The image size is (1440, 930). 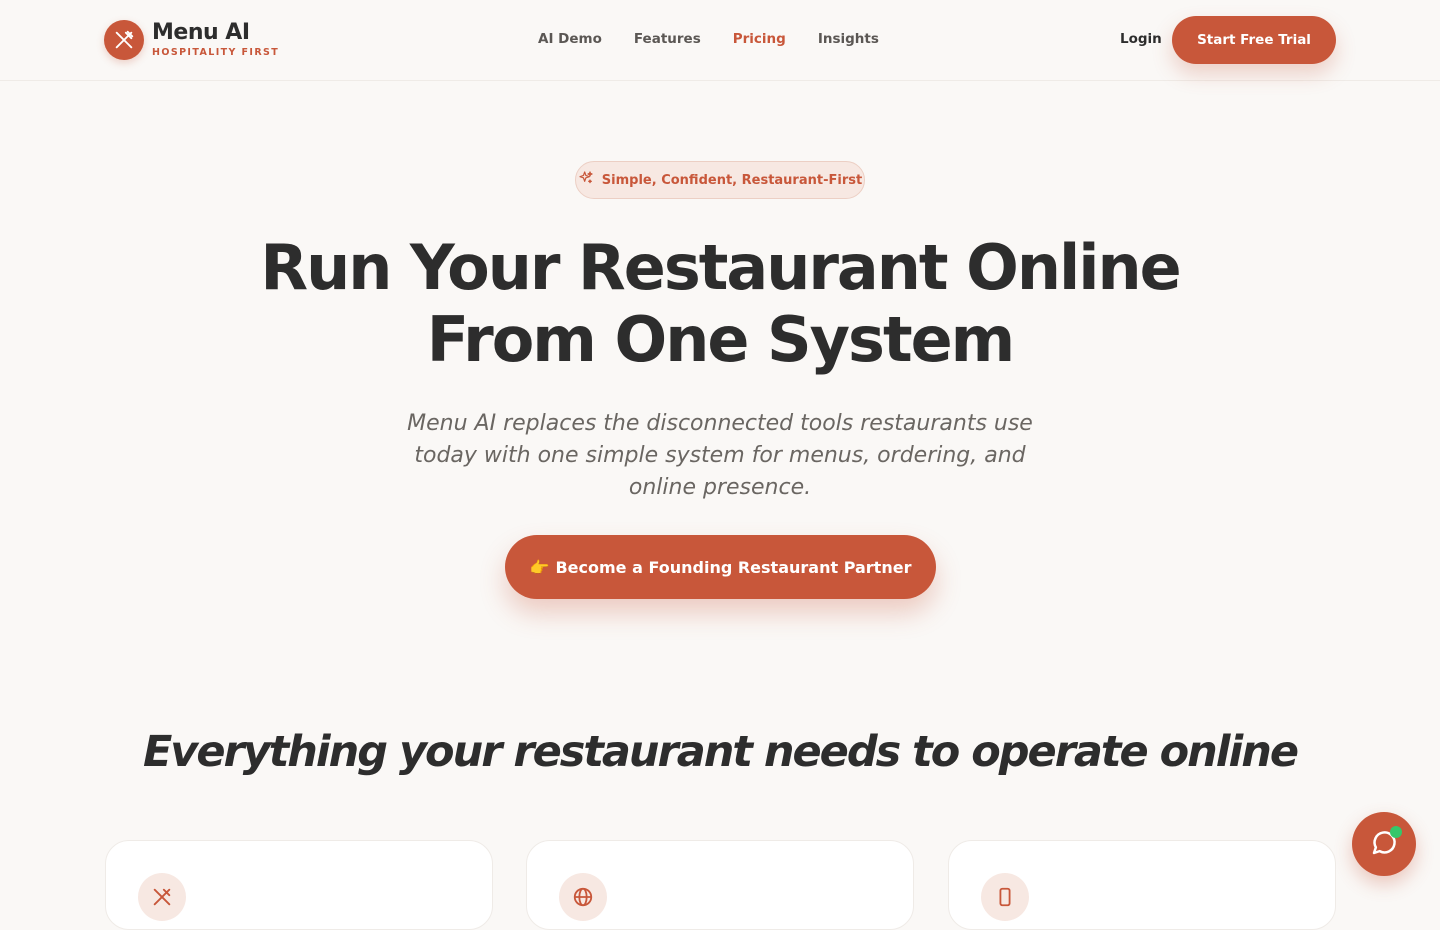 What do you see at coordinates (1384, 844) in the screenshot?
I see `chat-launcher-button` at bounding box center [1384, 844].